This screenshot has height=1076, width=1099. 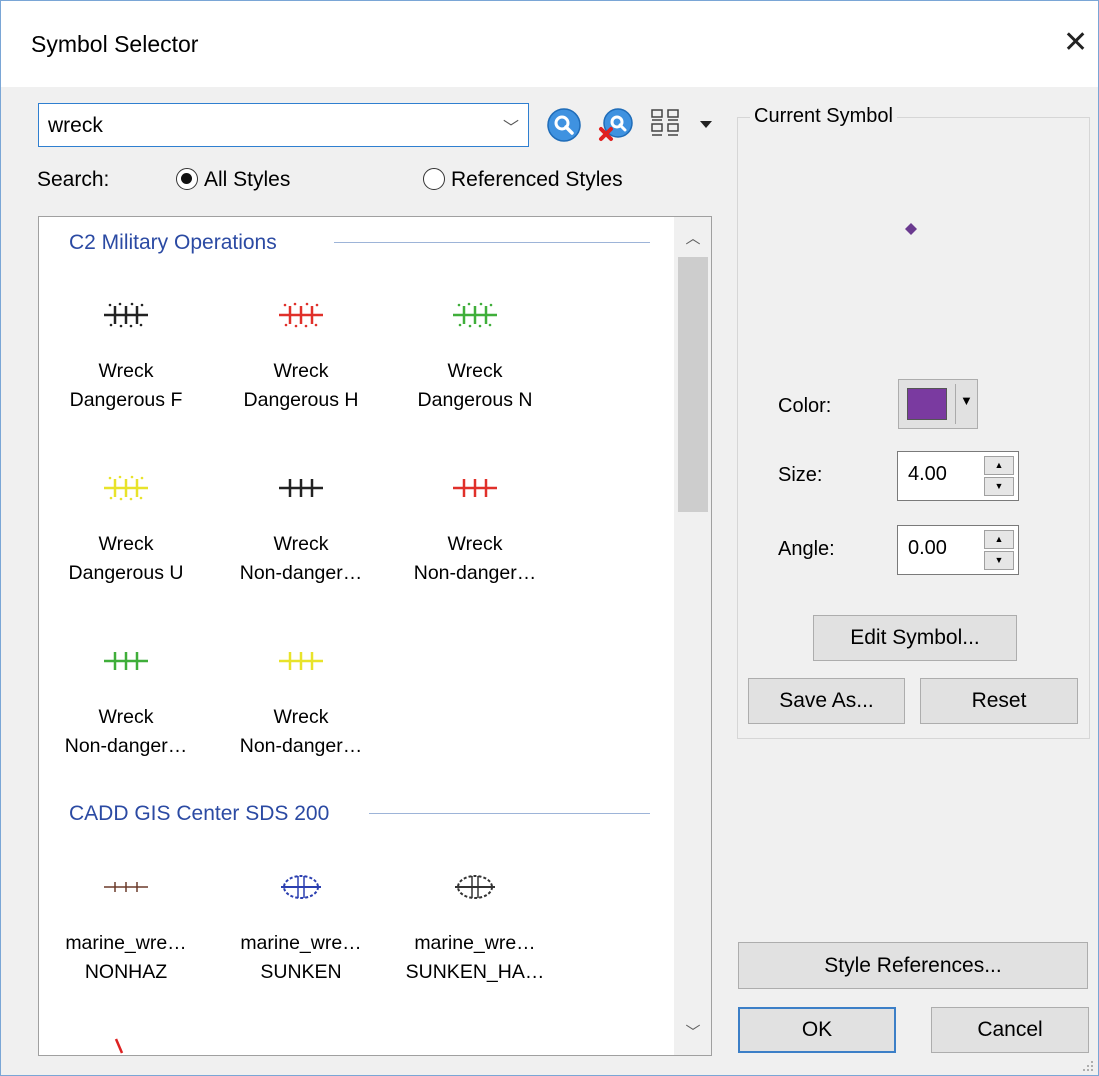 I want to click on radio-referenced-styles: Referenced Styles, so click(x=535, y=181).